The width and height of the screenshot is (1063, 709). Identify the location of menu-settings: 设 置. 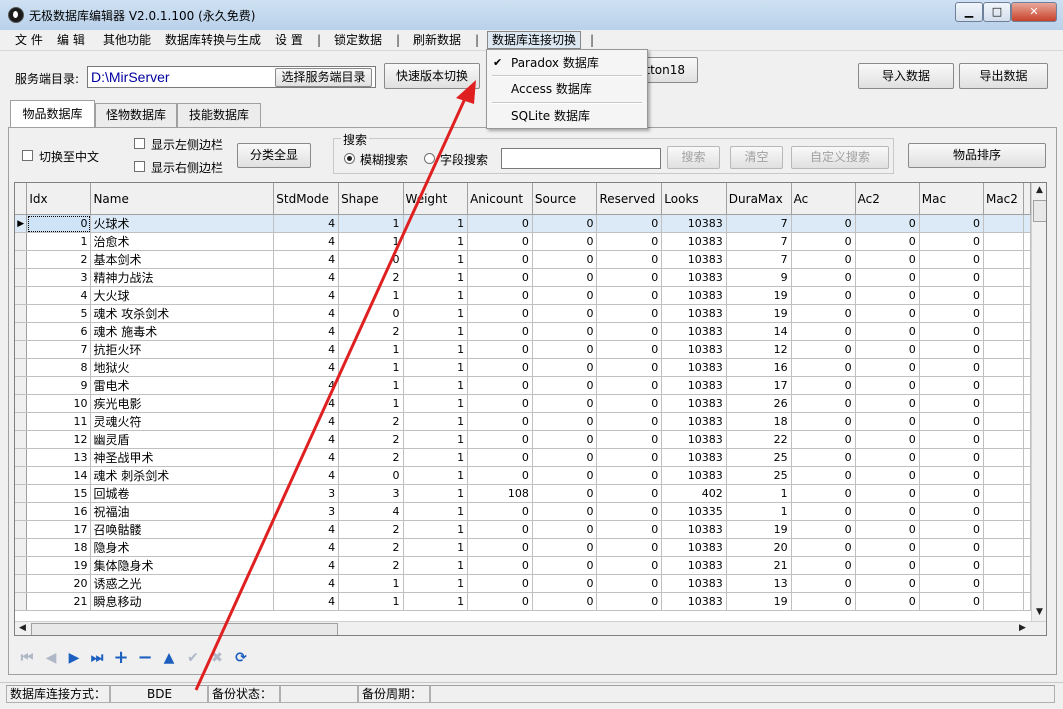
(289, 40).